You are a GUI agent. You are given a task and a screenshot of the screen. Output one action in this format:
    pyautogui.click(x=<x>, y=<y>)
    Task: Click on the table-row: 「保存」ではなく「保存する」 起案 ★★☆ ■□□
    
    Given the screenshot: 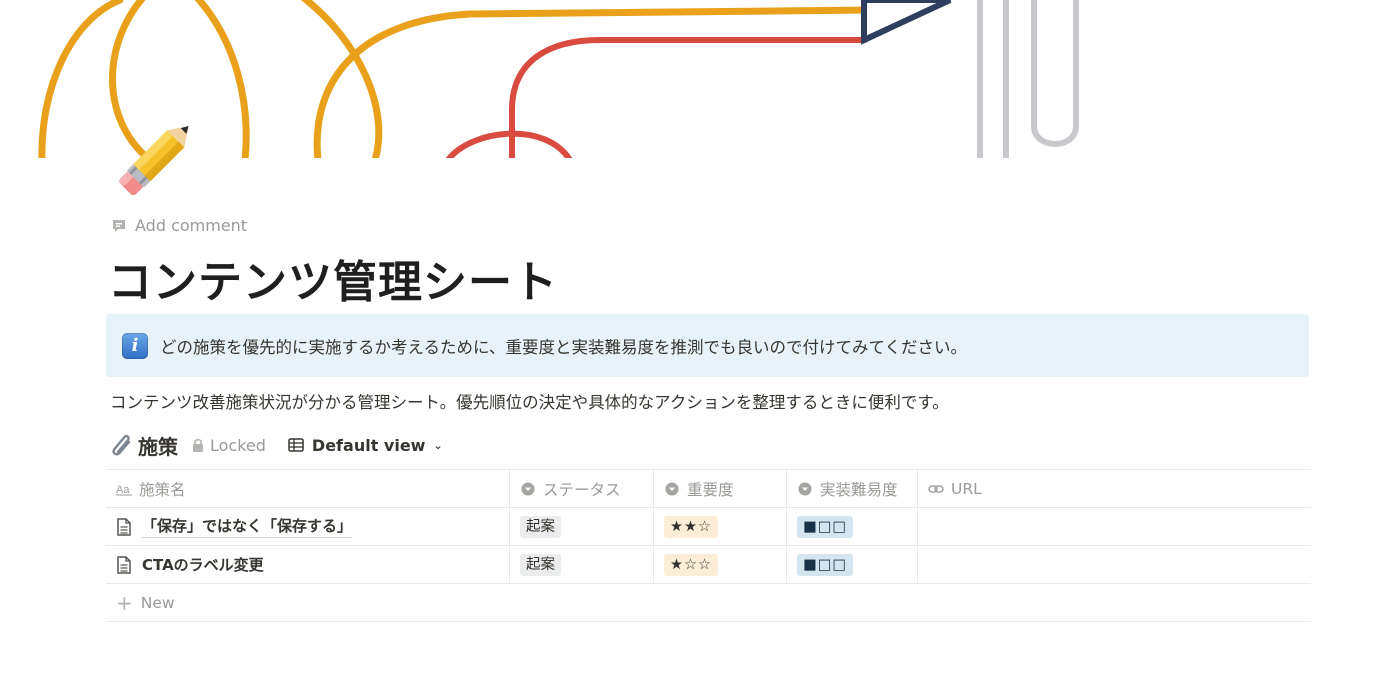 What is the action you would take?
    pyautogui.click(x=708, y=527)
    